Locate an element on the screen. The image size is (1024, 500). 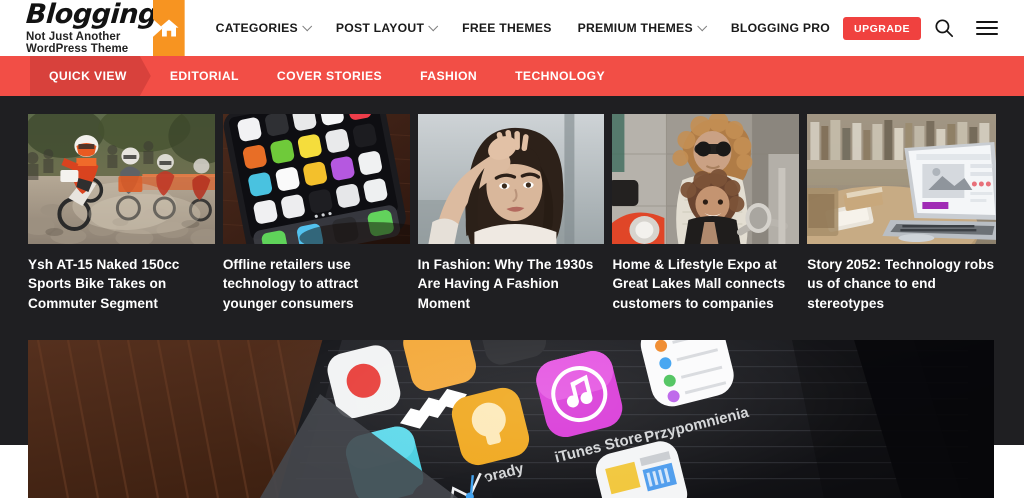
header-actions is located at coordinates (979, 28).